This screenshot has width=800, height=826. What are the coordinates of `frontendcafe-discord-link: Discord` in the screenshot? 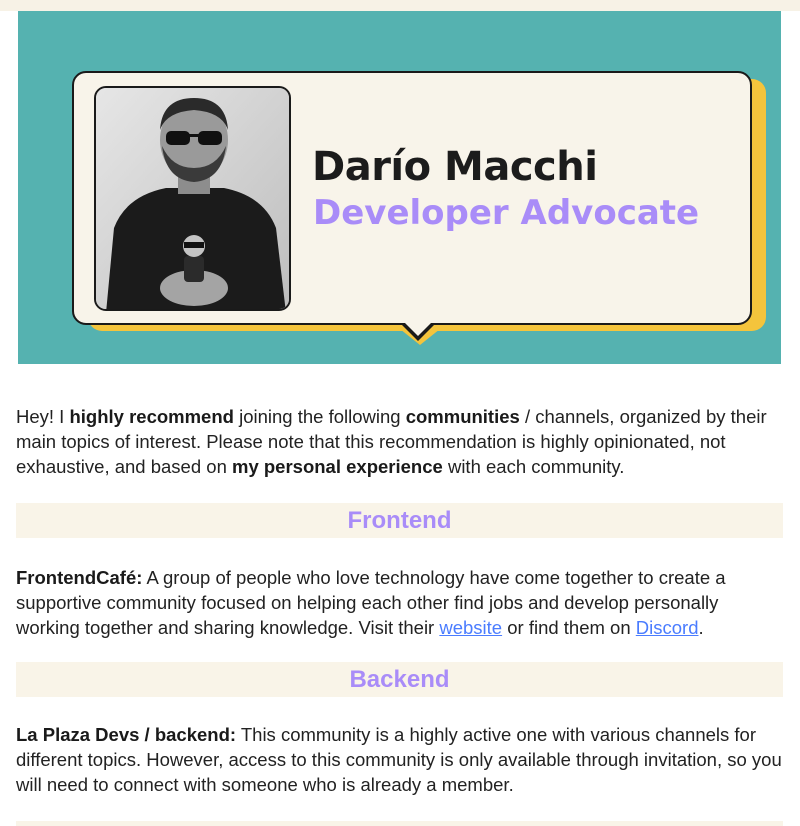 It's located at (667, 627).